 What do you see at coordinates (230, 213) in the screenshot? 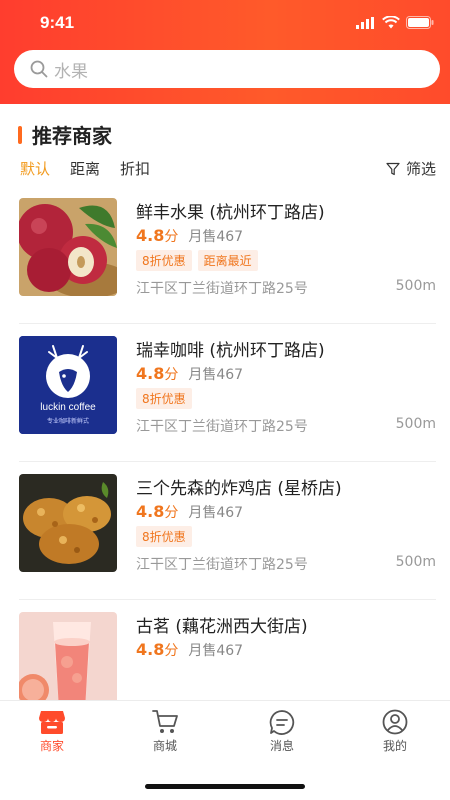
I see `shop-name: 鲜丰水果 (杭州环丁路店)` at bounding box center [230, 213].